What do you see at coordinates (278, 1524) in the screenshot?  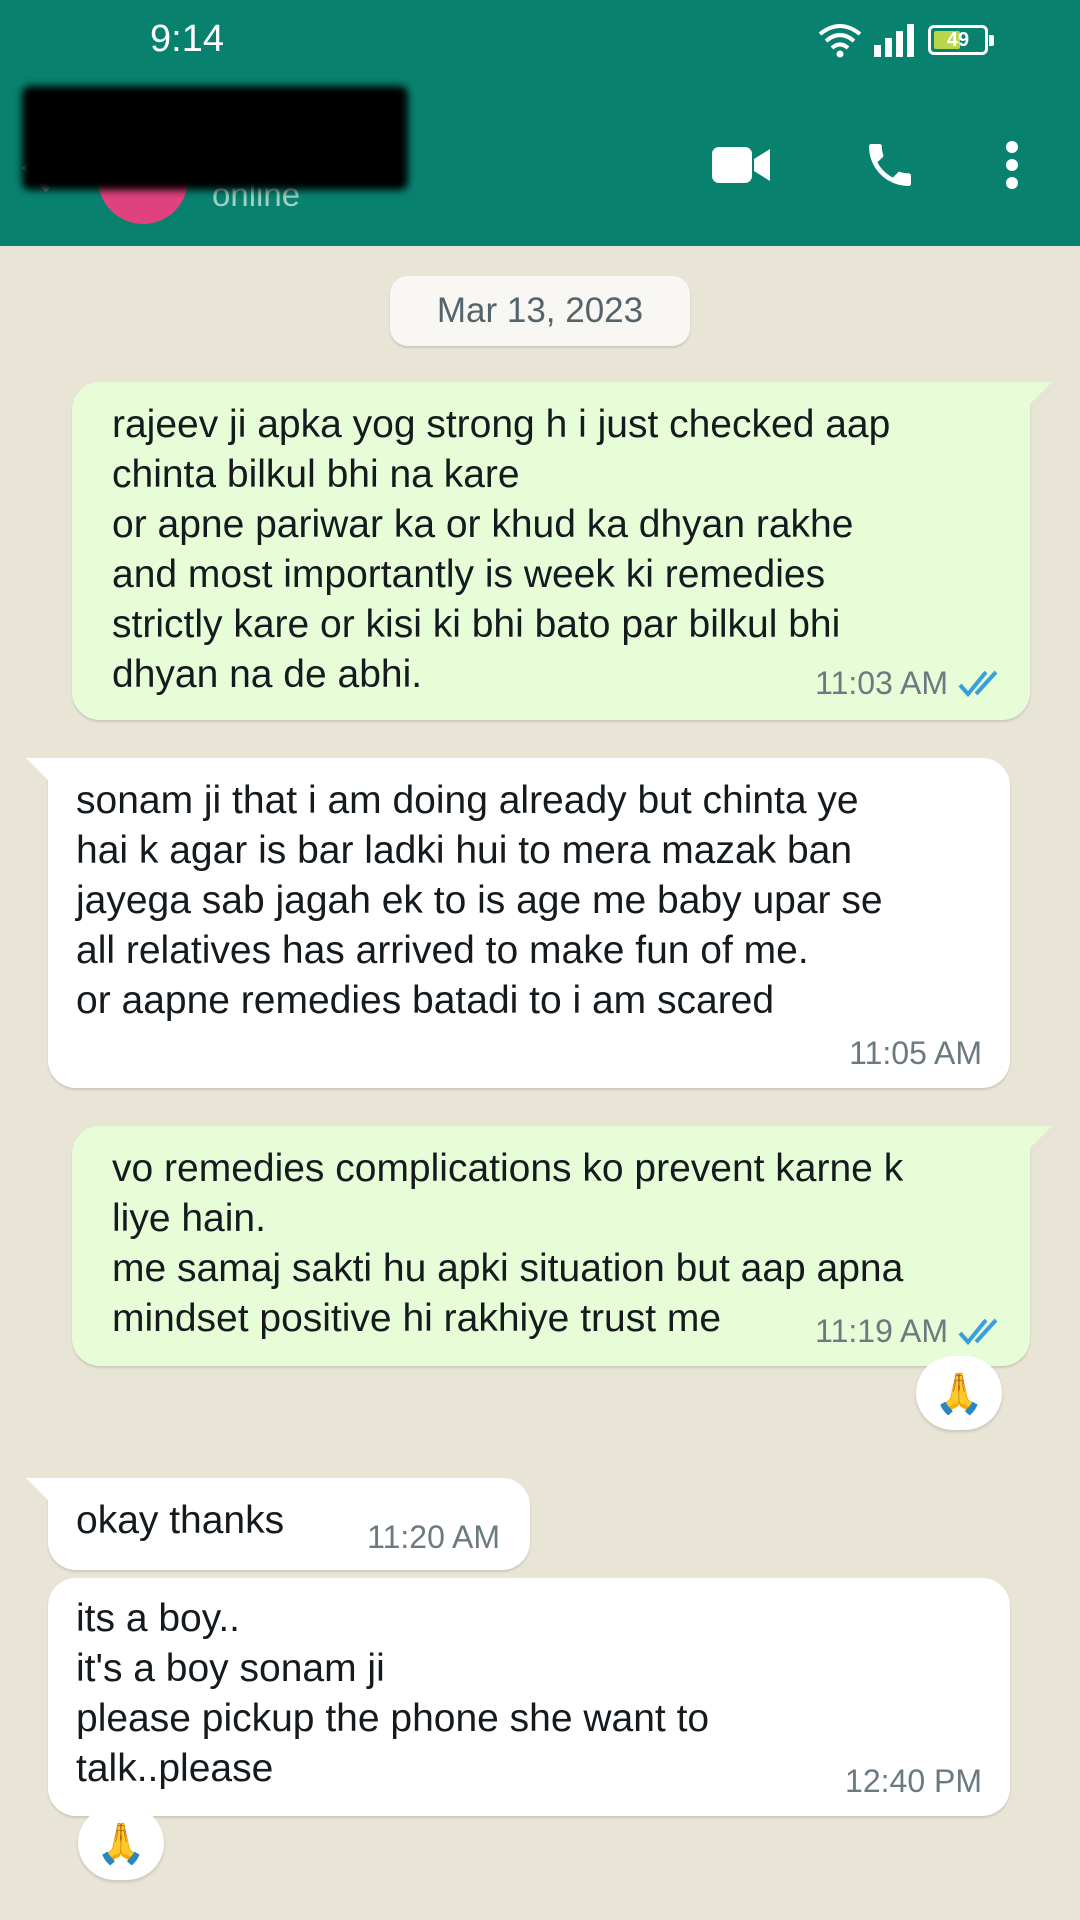 I see `message-bubble-incoming: okay thanks 11:20 AM` at bounding box center [278, 1524].